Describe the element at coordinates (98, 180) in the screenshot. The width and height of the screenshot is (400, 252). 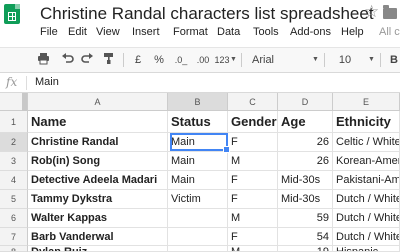
I see `cell-name: Detective Adeela Madari` at that location.